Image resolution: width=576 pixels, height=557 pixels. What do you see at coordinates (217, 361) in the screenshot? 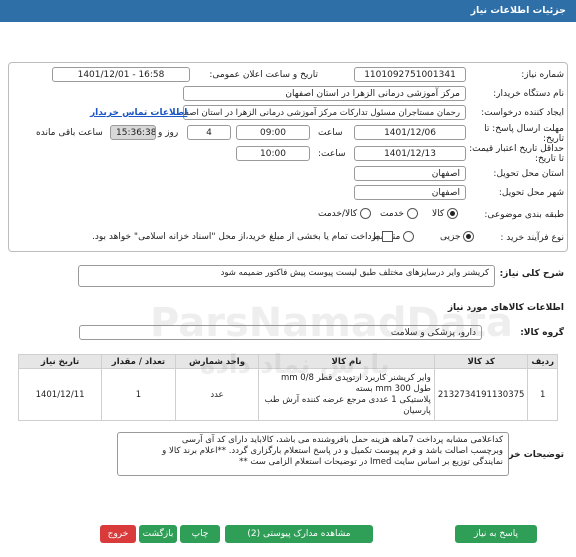
I see `column-header: واحد شمارش` at bounding box center [217, 361].